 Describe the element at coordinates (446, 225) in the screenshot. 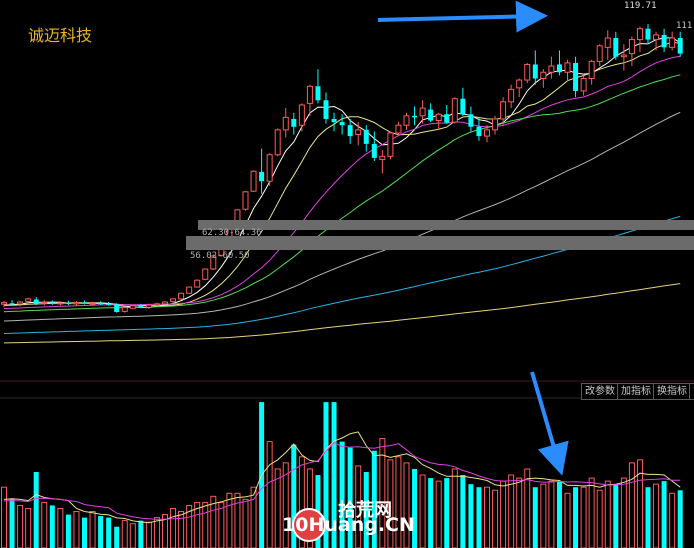

I see `price-band-upper` at that location.